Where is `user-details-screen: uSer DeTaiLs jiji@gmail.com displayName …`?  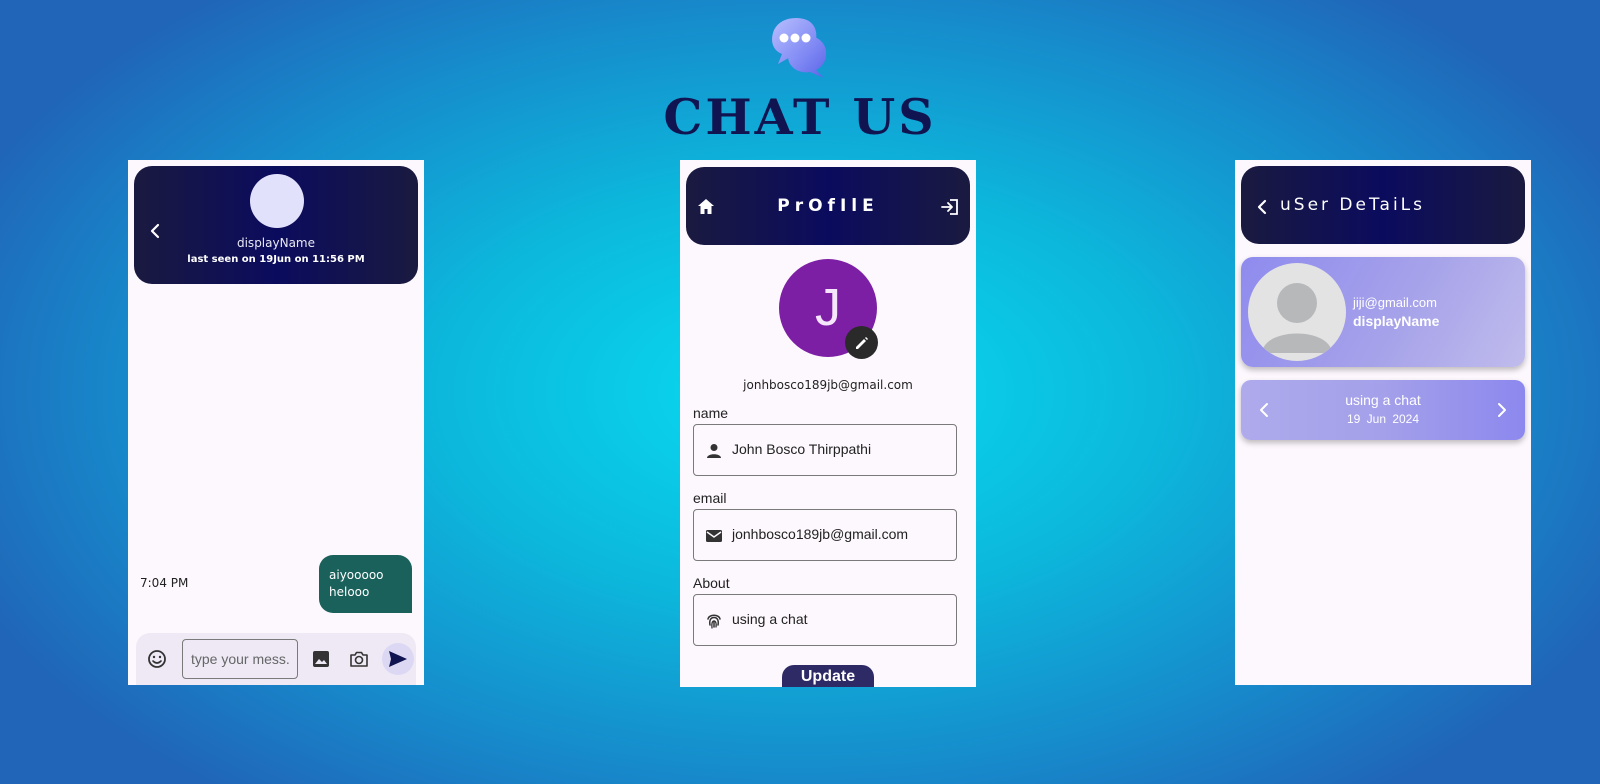
user-details-screen: uSer DeTaiLs jiji@gmail.com displayName … is located at coordinates (1383, 422).